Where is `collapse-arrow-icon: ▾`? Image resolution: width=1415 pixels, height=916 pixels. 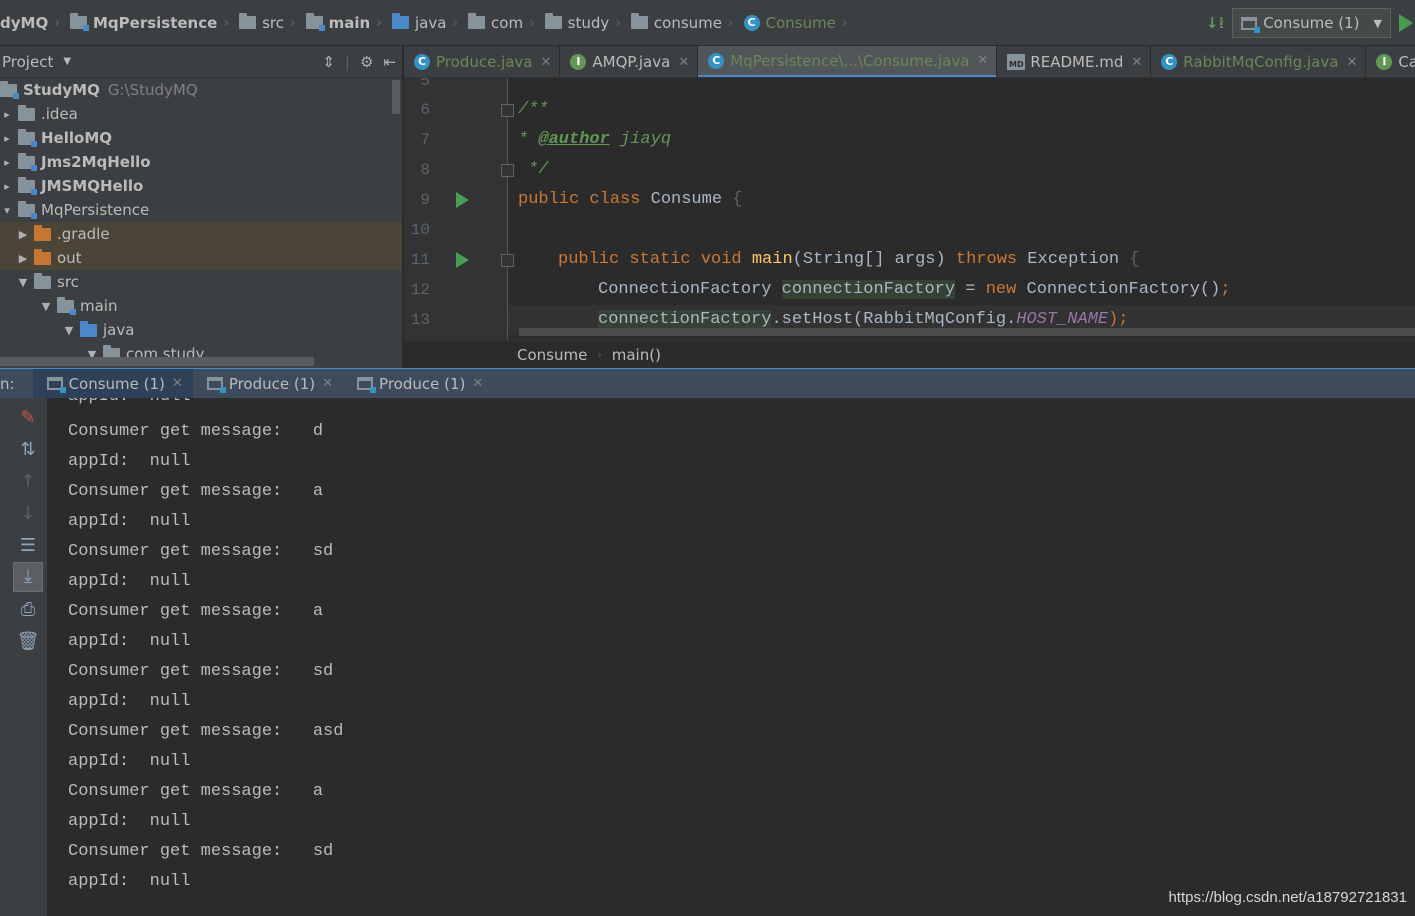 collapse-arrow-icon: ▾ is located at coordinates (7, 210).